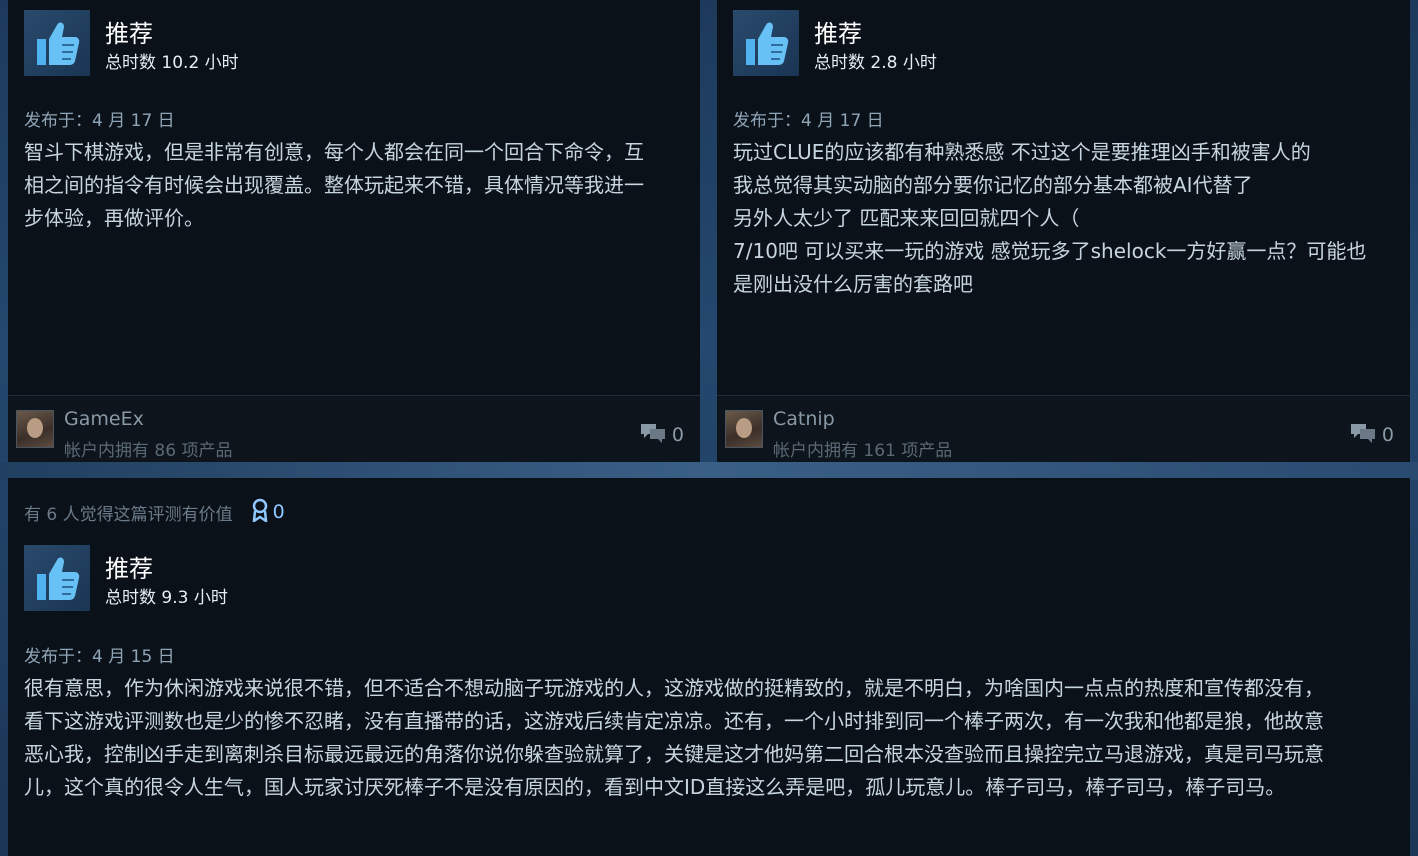  Describe the element at coordinates (863, 451) in the screenshot. I see `products-owned: 帐户内拥有 161 项产品` at that location.